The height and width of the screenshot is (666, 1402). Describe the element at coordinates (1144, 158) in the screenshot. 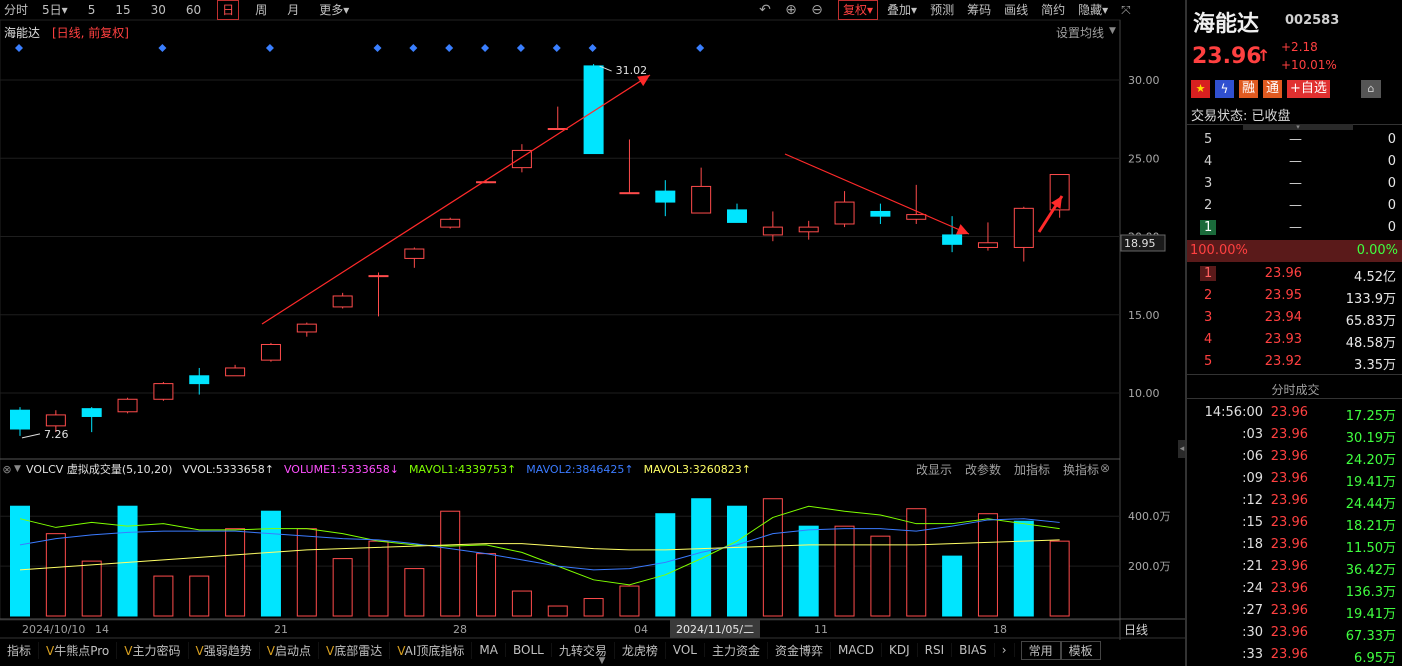

I see `price-tick-label: 25.00` at that location.